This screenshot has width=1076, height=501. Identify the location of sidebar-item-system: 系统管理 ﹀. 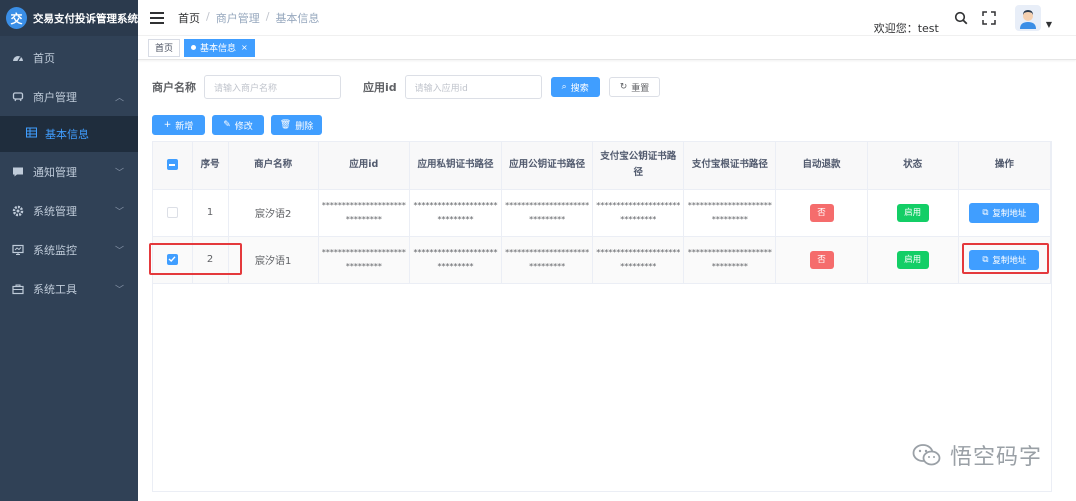
(69, 210).